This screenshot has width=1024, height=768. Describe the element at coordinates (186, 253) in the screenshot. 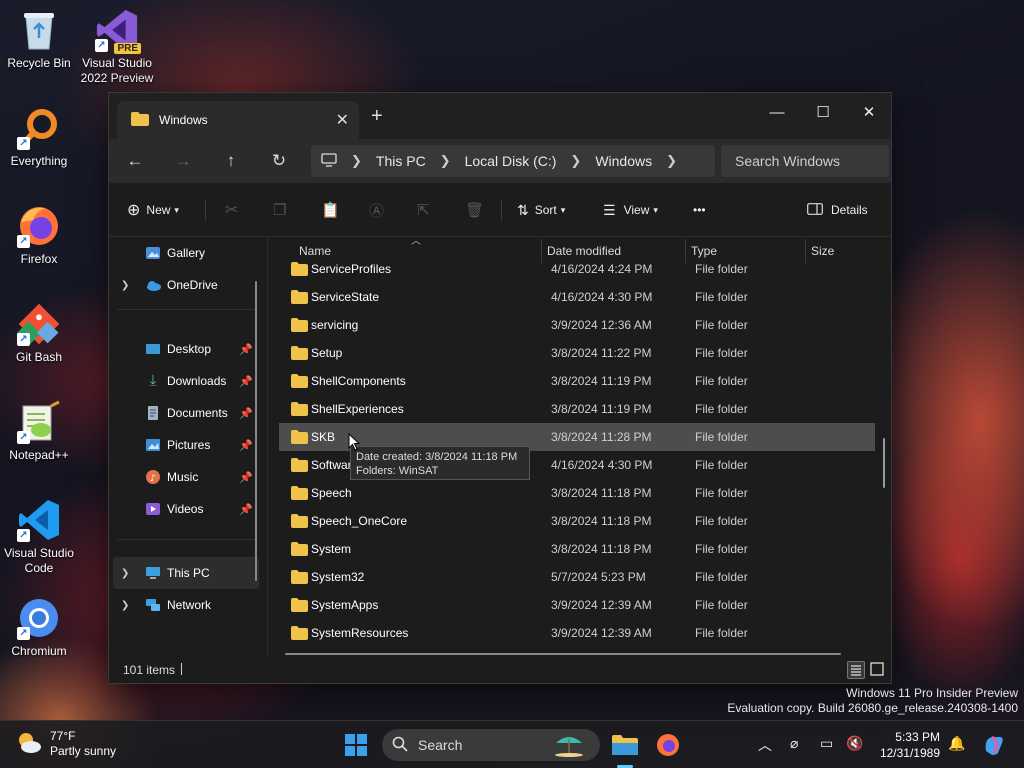

I see `sidebar-item-gallery: Gallery` at that location.